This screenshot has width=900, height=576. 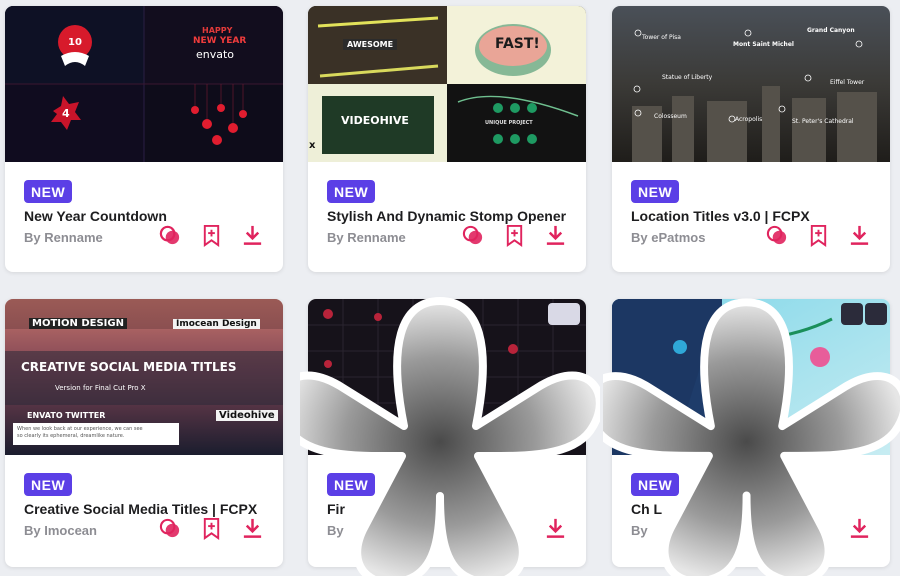 What do you see at coordinates (517, 44) in the screenshot?
I see `thumb-fast: FAST!` at bounding box center [517, 44].